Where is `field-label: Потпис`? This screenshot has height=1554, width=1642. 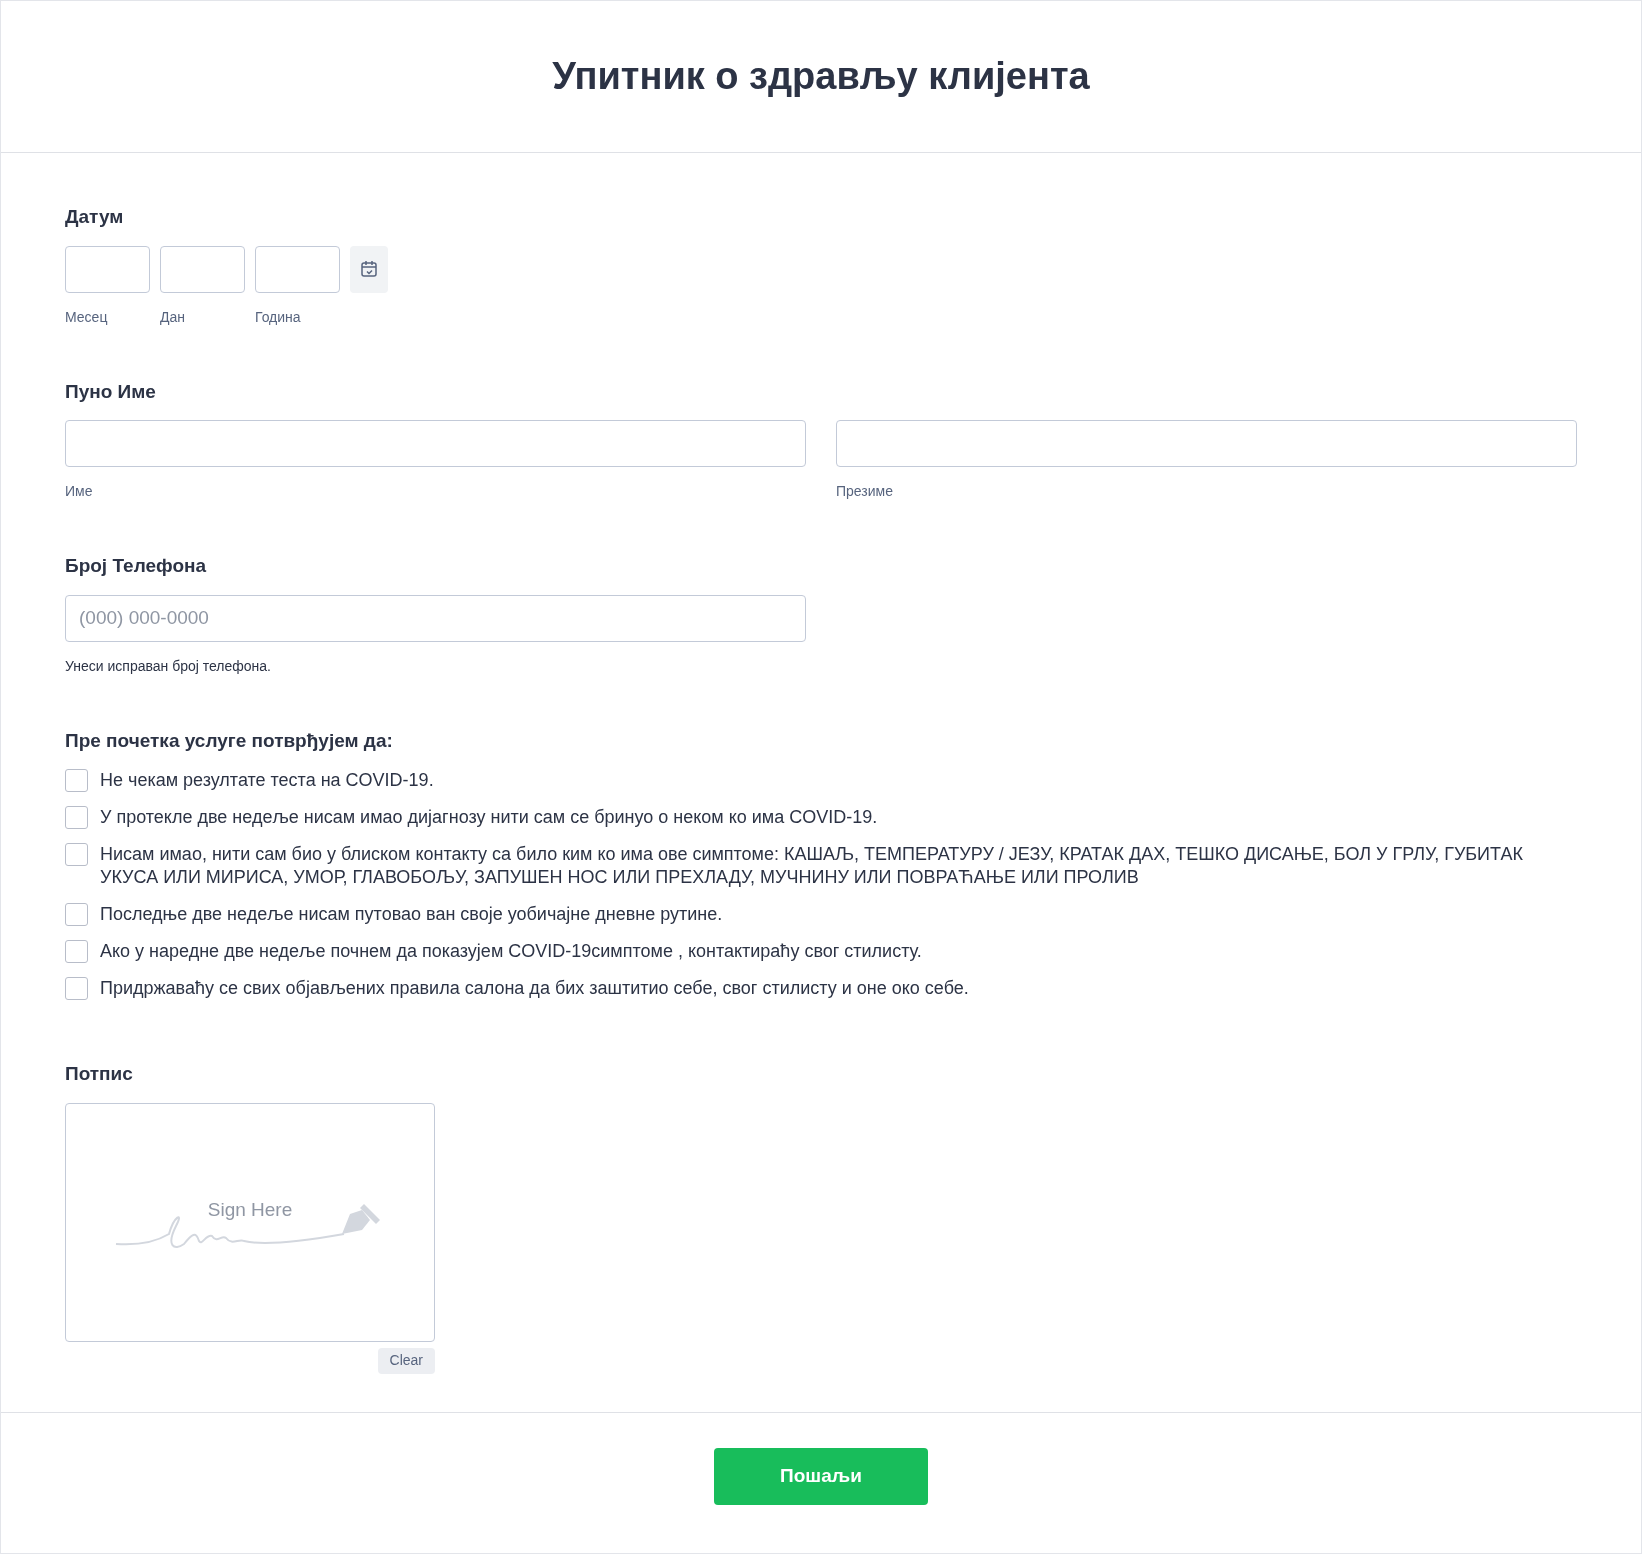 field-label: Потпис is located at coordinates (99, 1074).